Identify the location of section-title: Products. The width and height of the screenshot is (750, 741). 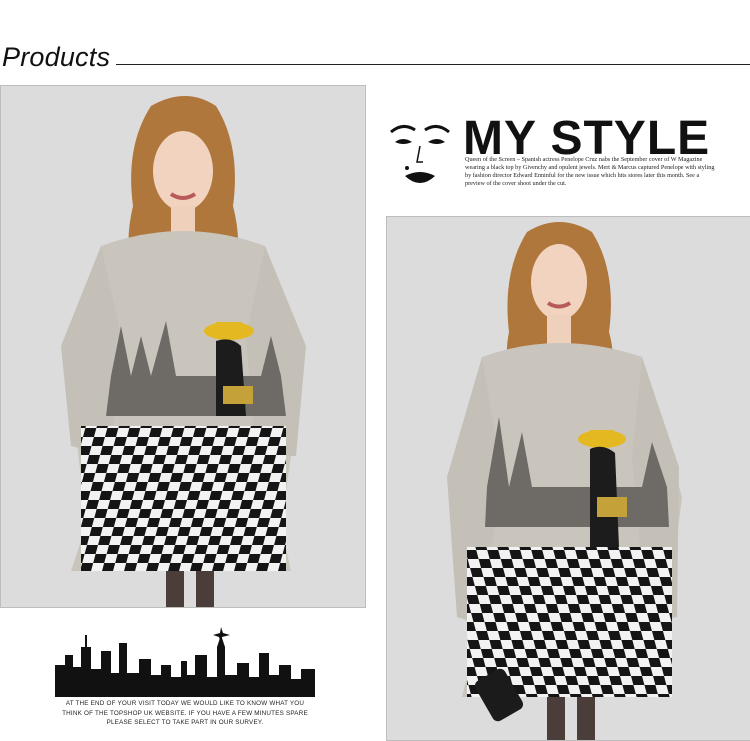
(56, 57).